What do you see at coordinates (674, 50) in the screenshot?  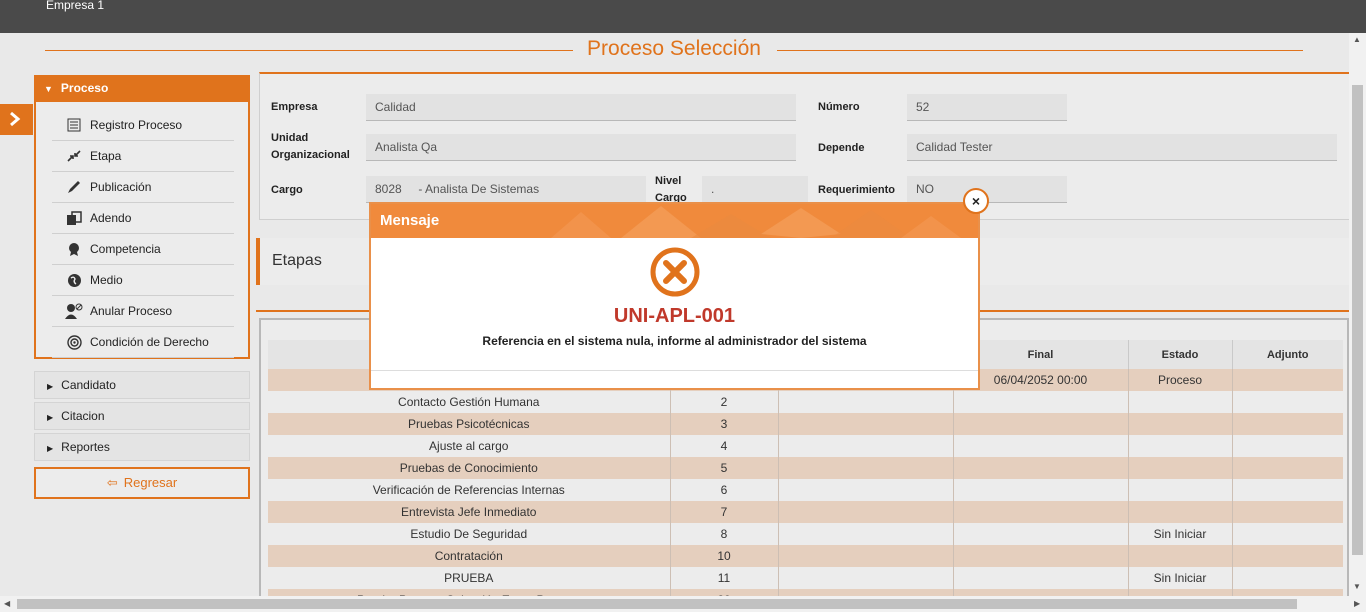 I see `page-title-bar: Proceso Selección` at bounding box center [674, 50].